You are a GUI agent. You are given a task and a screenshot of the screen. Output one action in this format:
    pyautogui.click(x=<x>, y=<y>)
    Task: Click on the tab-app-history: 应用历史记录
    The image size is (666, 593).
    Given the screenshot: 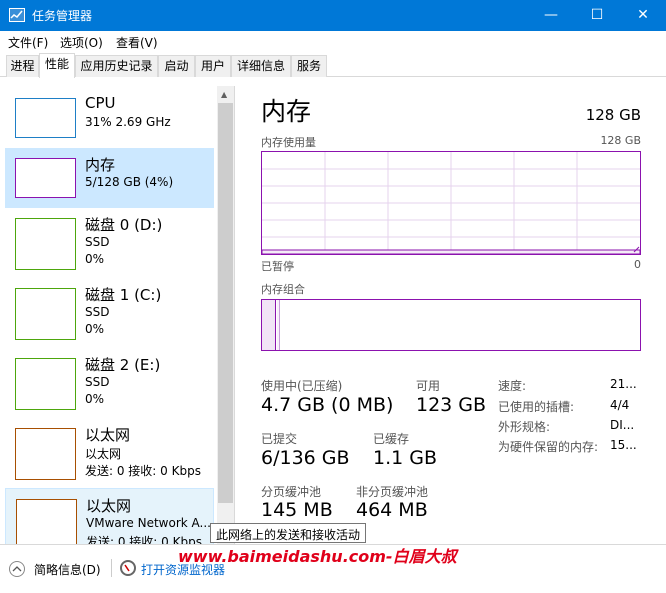 What is the action you would take?
    pyautogui.click(x=116, y=66)
    